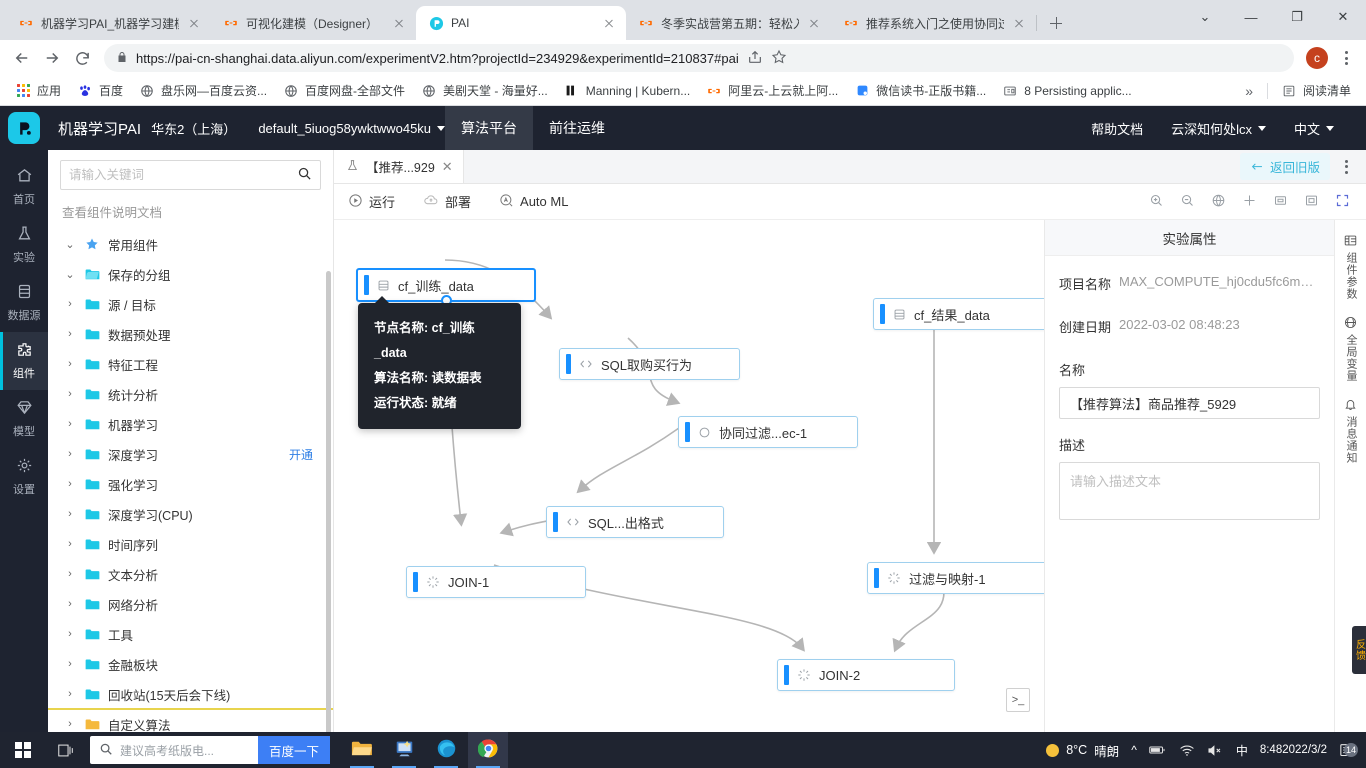  Describe the element at coordinates (521, 23) in the screenshot. I see `browser-tab-2: PAI` at that location.